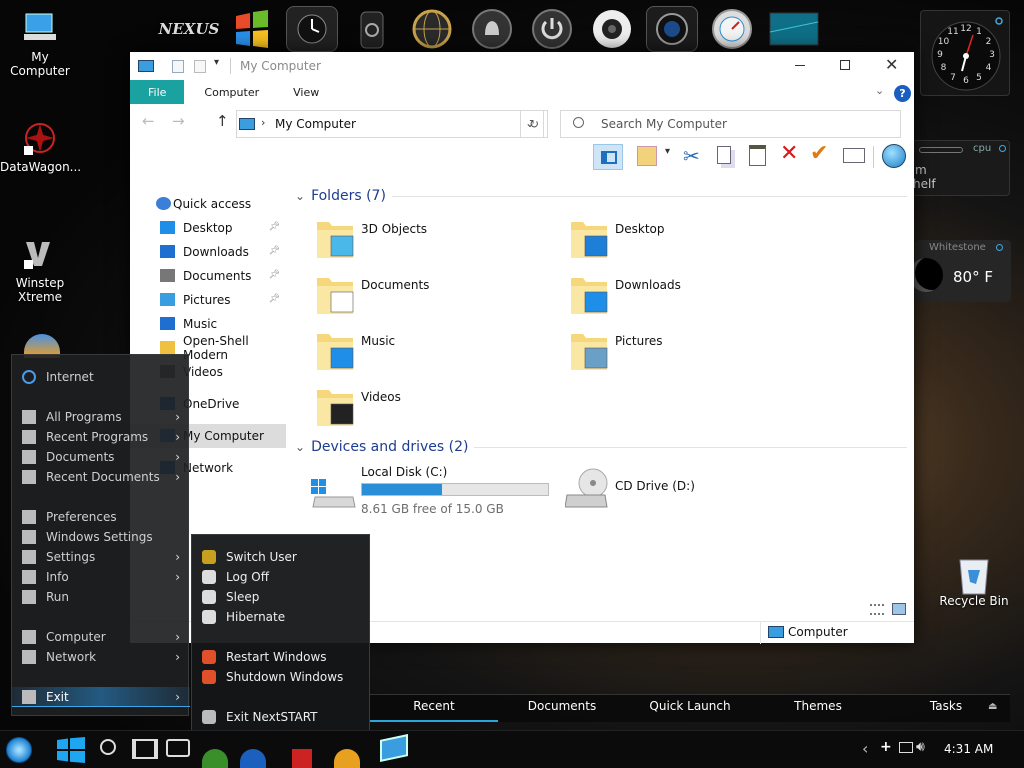 The width and height of the screenshot is (1024, 768). I want to click on tab-computer: Computer, so click(231, 92).